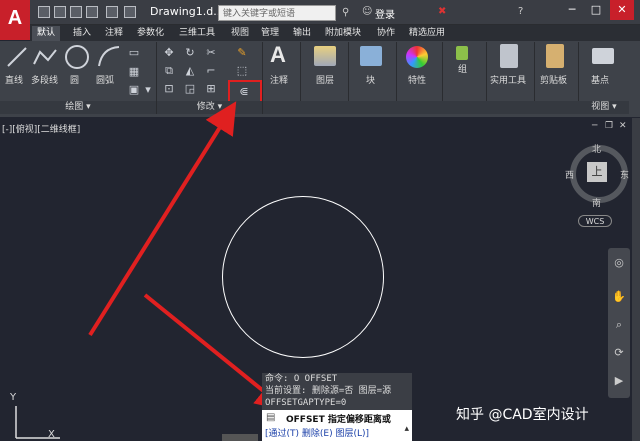  Describe the element at coordinates (211, 53) in the screenshot. I see `trim-icon: ✂` at that location.